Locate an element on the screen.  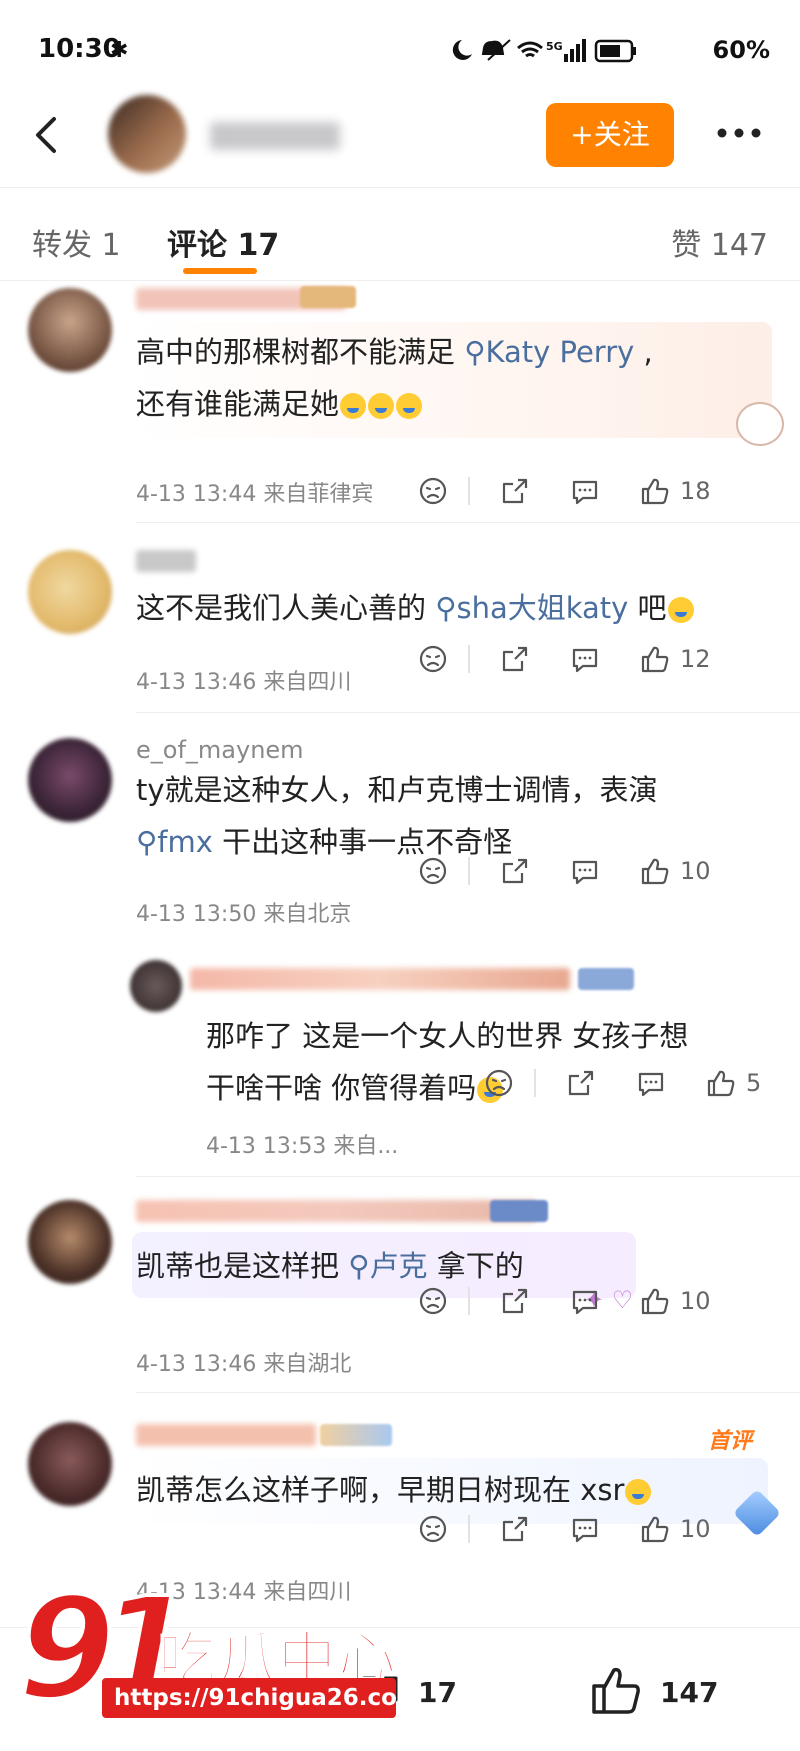
comment-text: 高中的那棵树都不能满足 ⚲Katy Perry , is located at coordinates (394, 352).